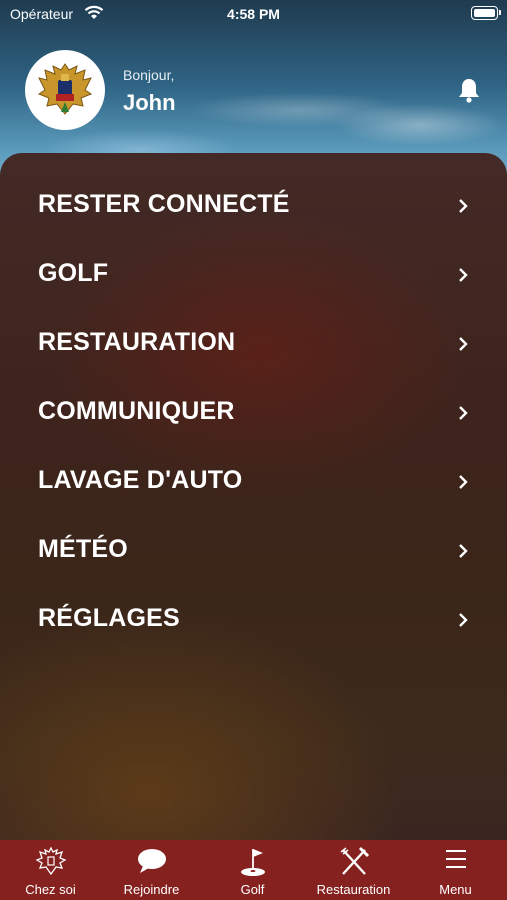 The image size is (507, 900). I want to click on menu-item-rester-connecte: RESTER CONNECTÉ, so click(253, 206).